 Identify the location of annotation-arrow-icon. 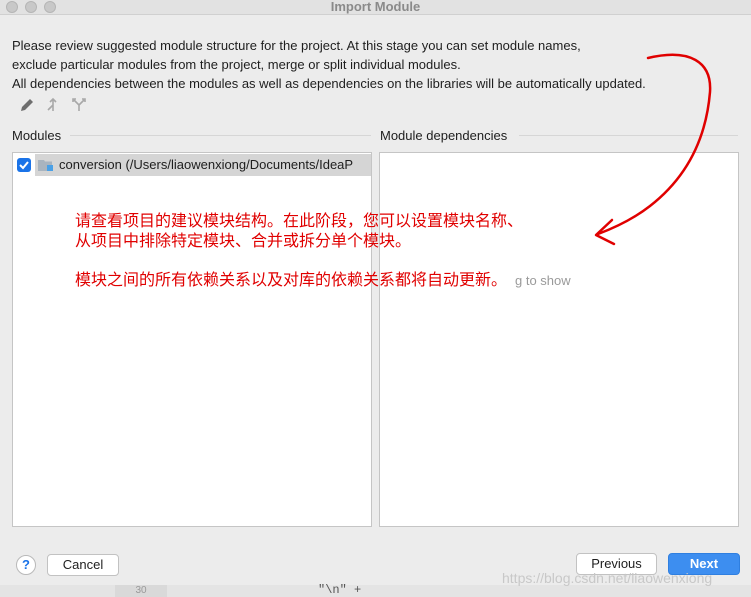
(653, 149).